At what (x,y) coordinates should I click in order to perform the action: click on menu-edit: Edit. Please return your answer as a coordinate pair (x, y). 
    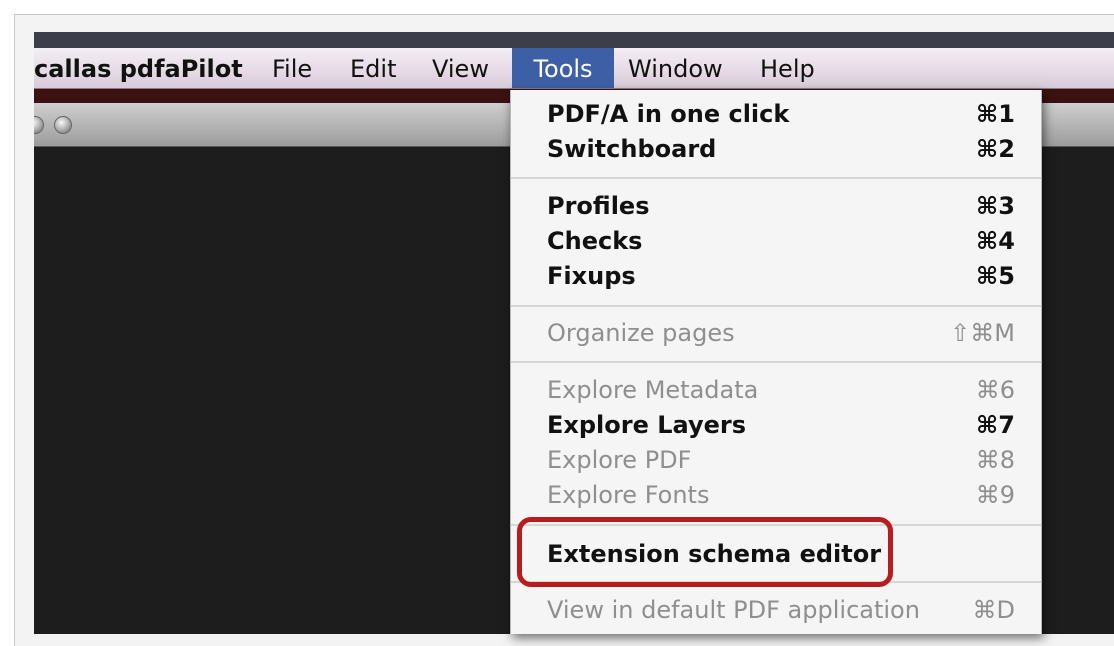
    Looking at the image, I should click on (373, 68).